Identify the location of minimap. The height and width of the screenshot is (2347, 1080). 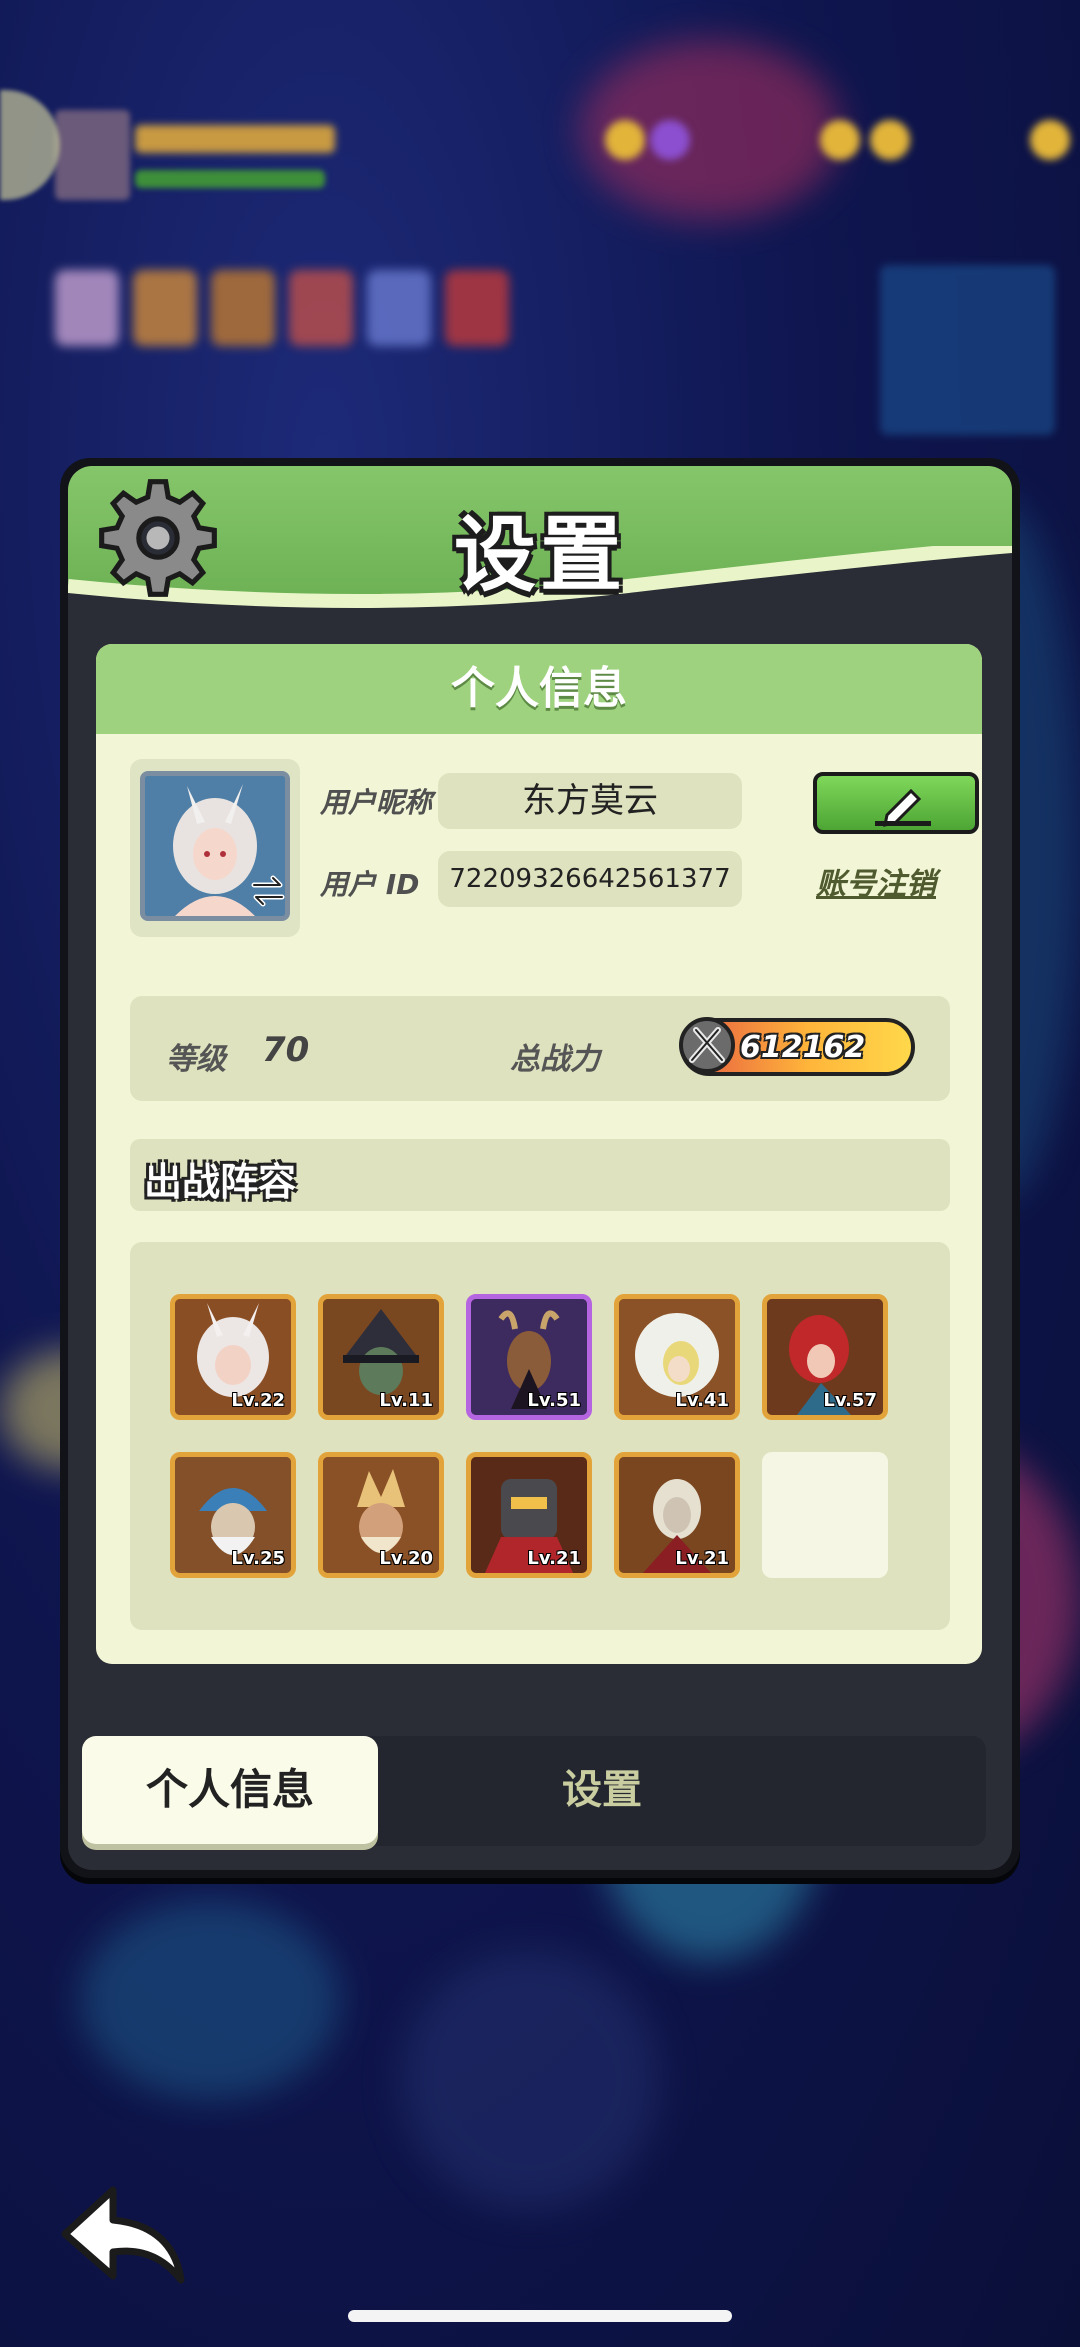
(967, 350).